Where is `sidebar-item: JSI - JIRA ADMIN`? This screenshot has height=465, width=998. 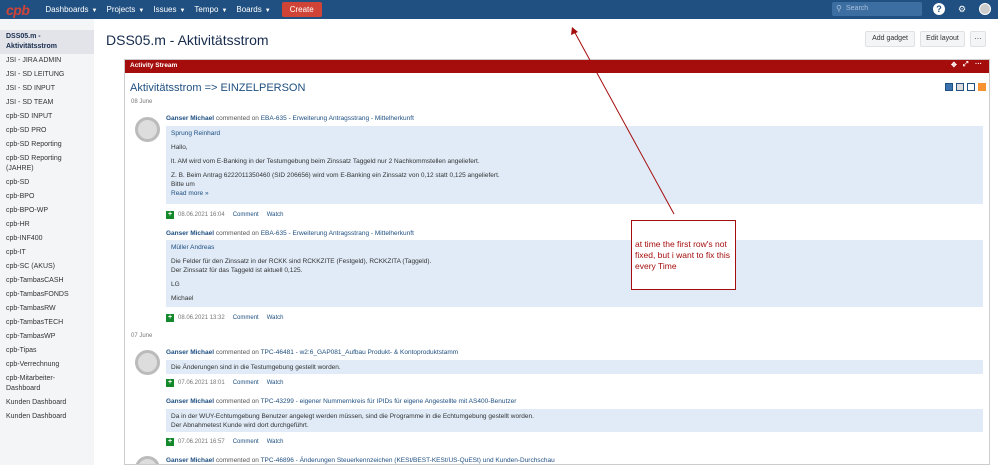
sidebar-item: JSI - JIRA ADMIN is located at coordinates (47, 61).